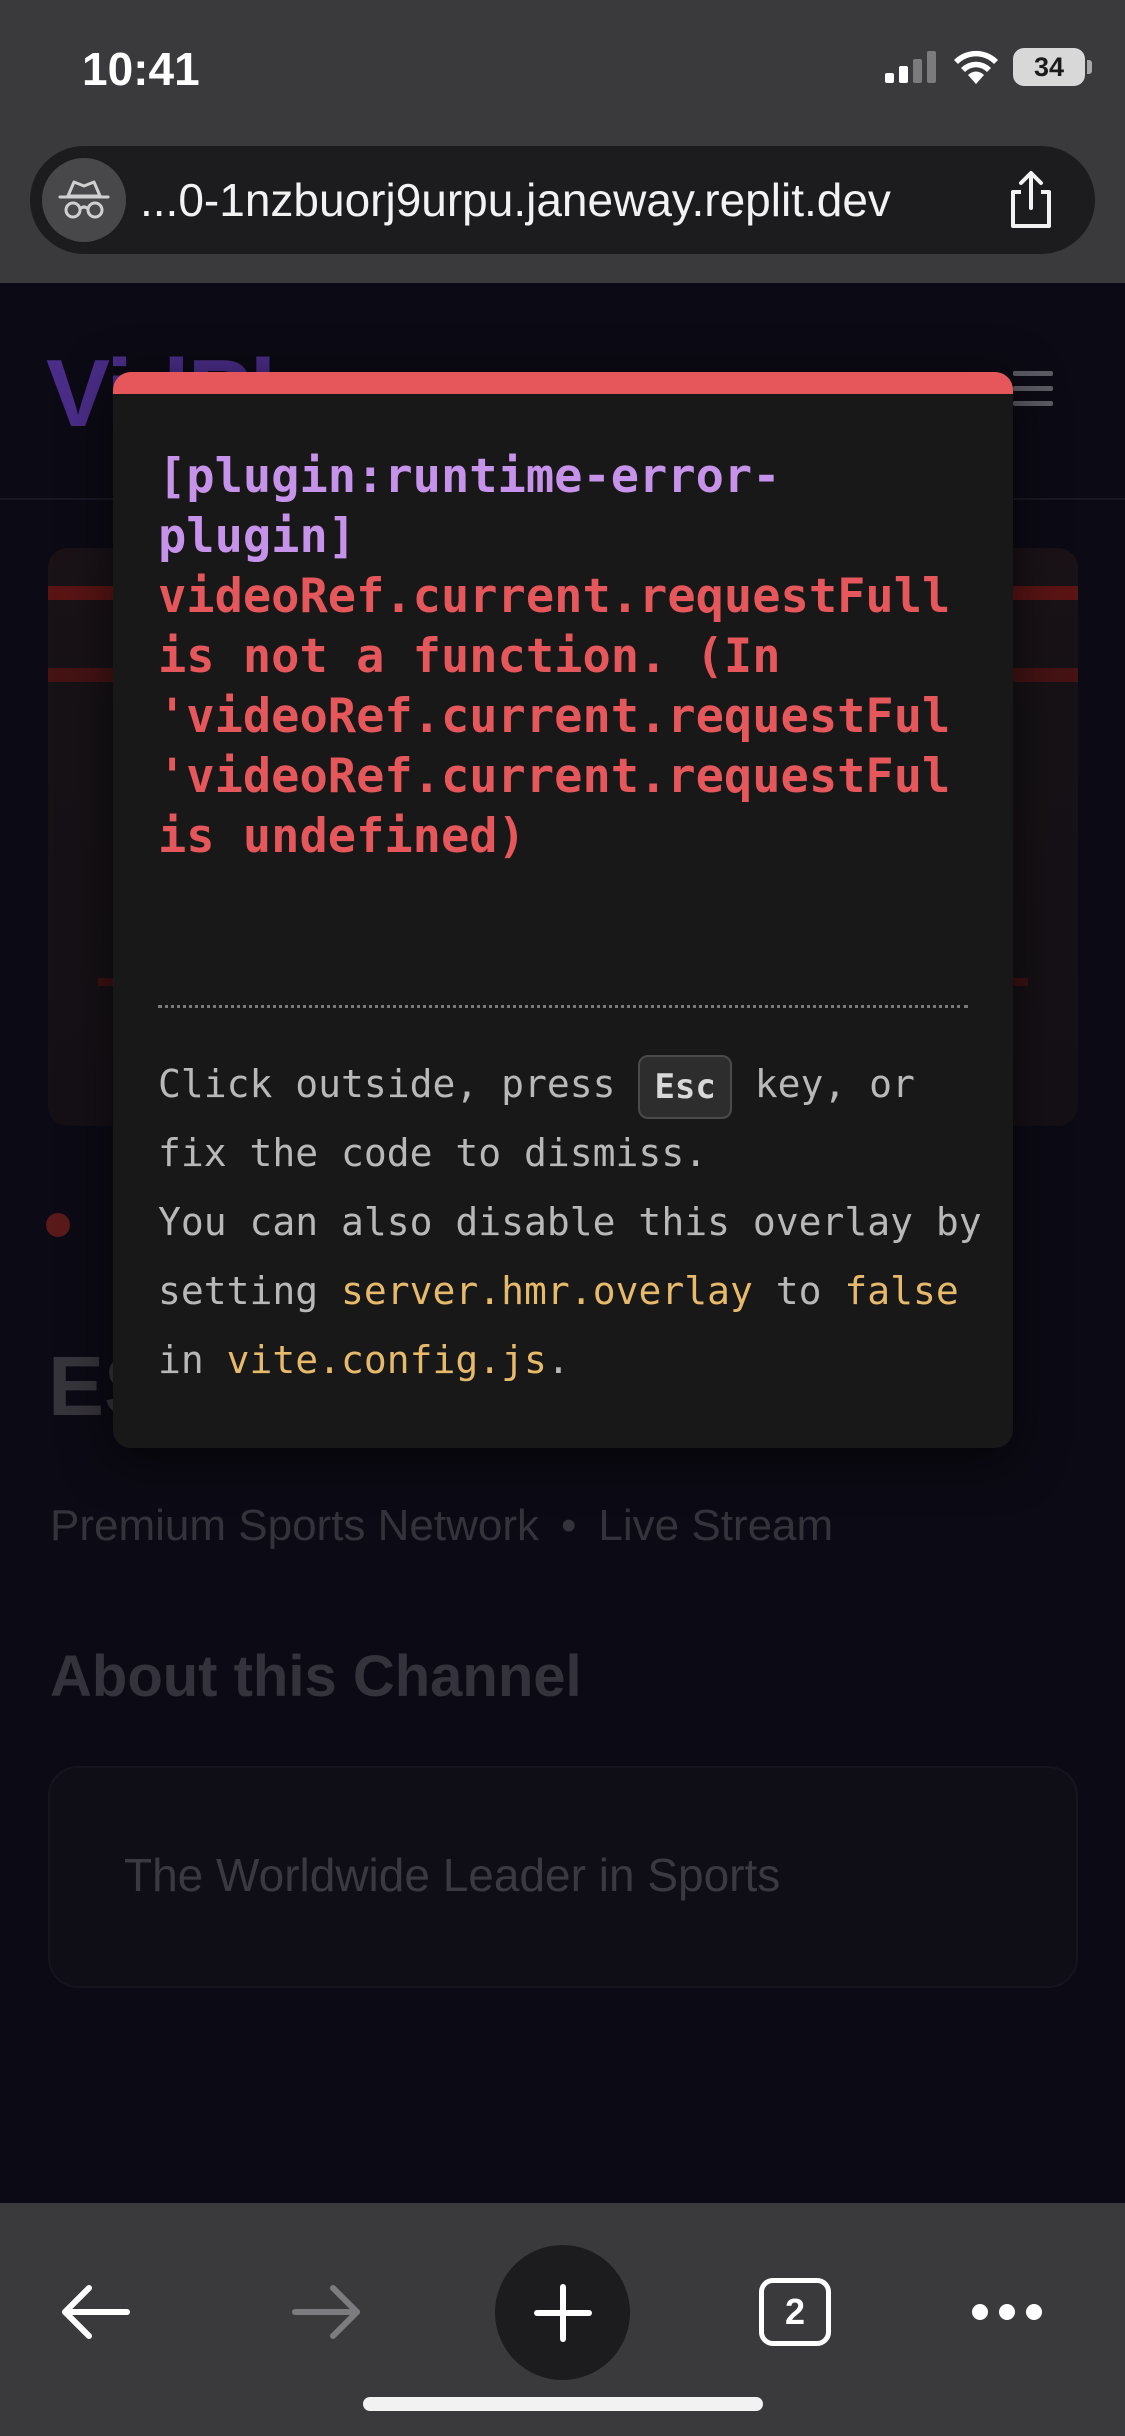  Describe the element at coordinates (685, 1086) in the screenshot. I see `esc-key: Esc` at that location.